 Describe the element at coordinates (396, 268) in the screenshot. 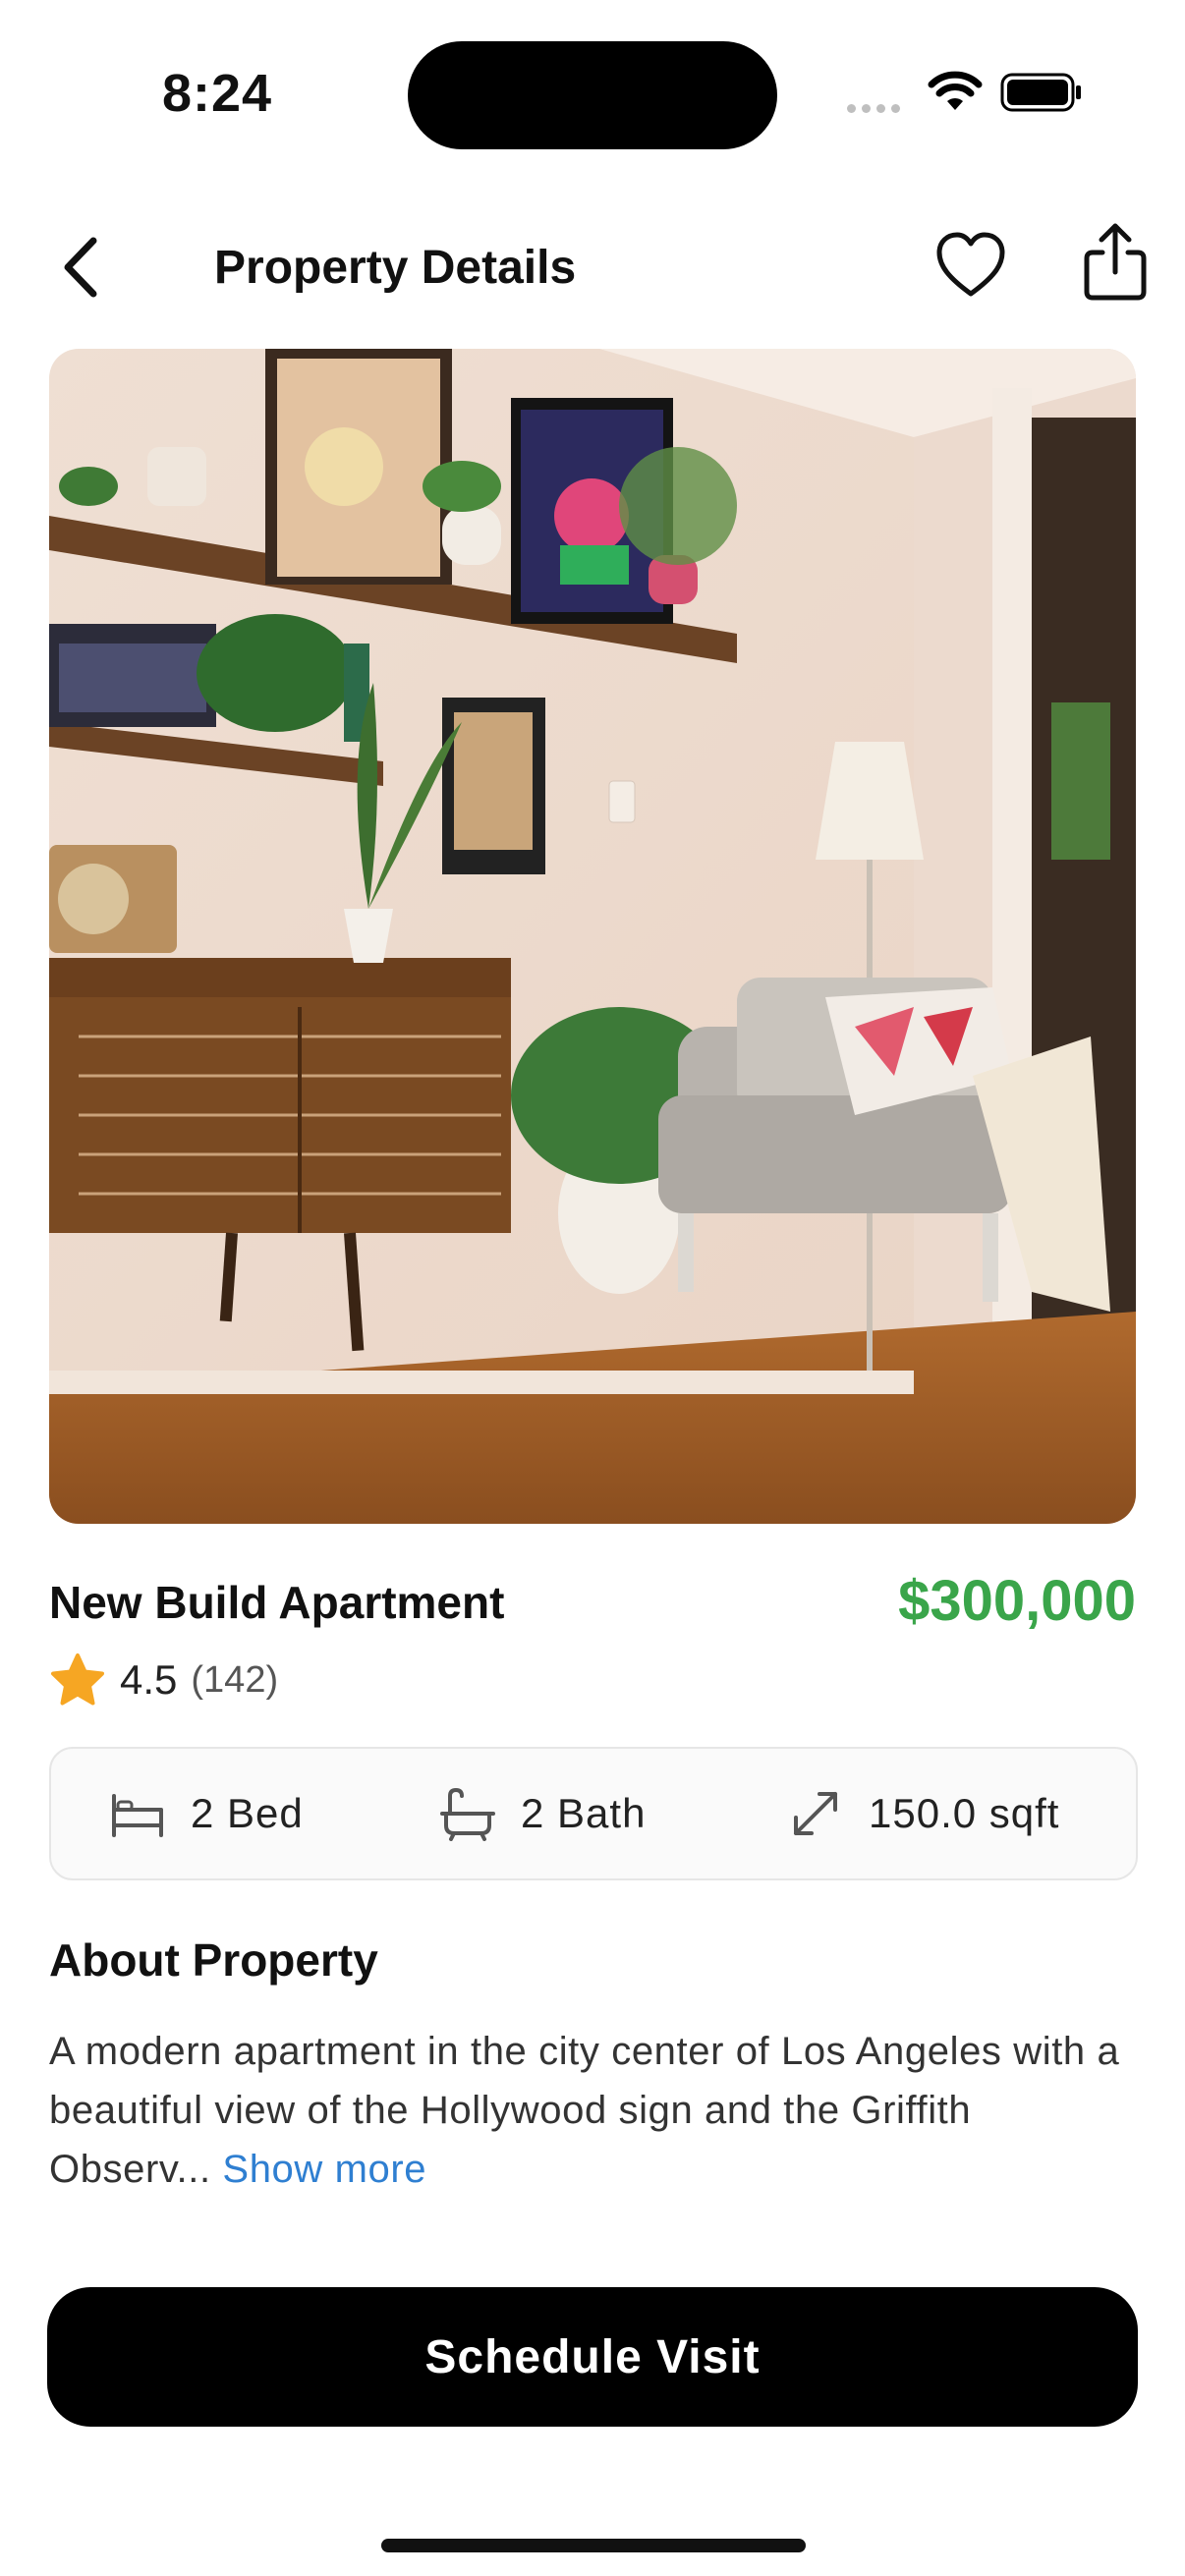

I see `page-title: Property Details` at that location.